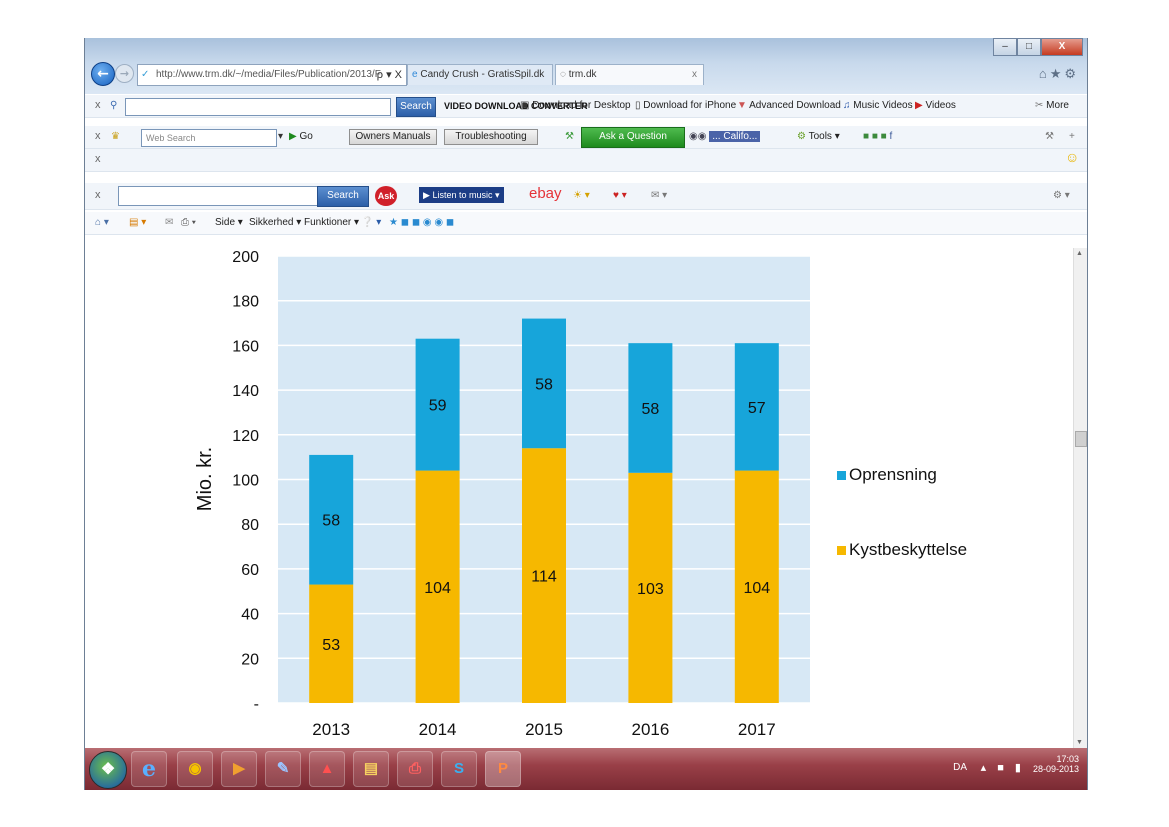 This screenshot has height=827, width=1169. What do you see at coordinates (841, 550) in the screenshot?
I see `legend-swatch` at bounding box center [841, 550].